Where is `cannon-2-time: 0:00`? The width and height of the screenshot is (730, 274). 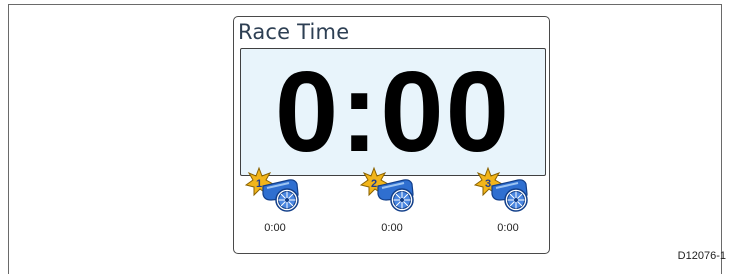
cannon-2-time: 0:00 is located at coordinates (392, 228).